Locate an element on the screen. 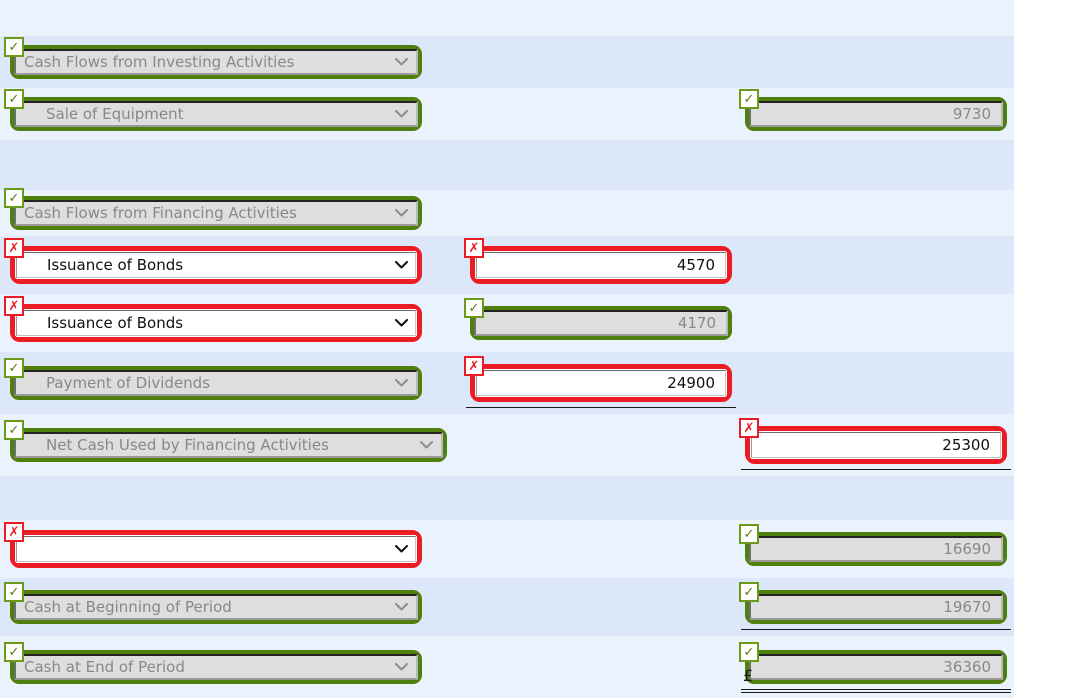 The image size is (1076, 698). amount-input-inner: 24900 is located at coordinates (601, 383).